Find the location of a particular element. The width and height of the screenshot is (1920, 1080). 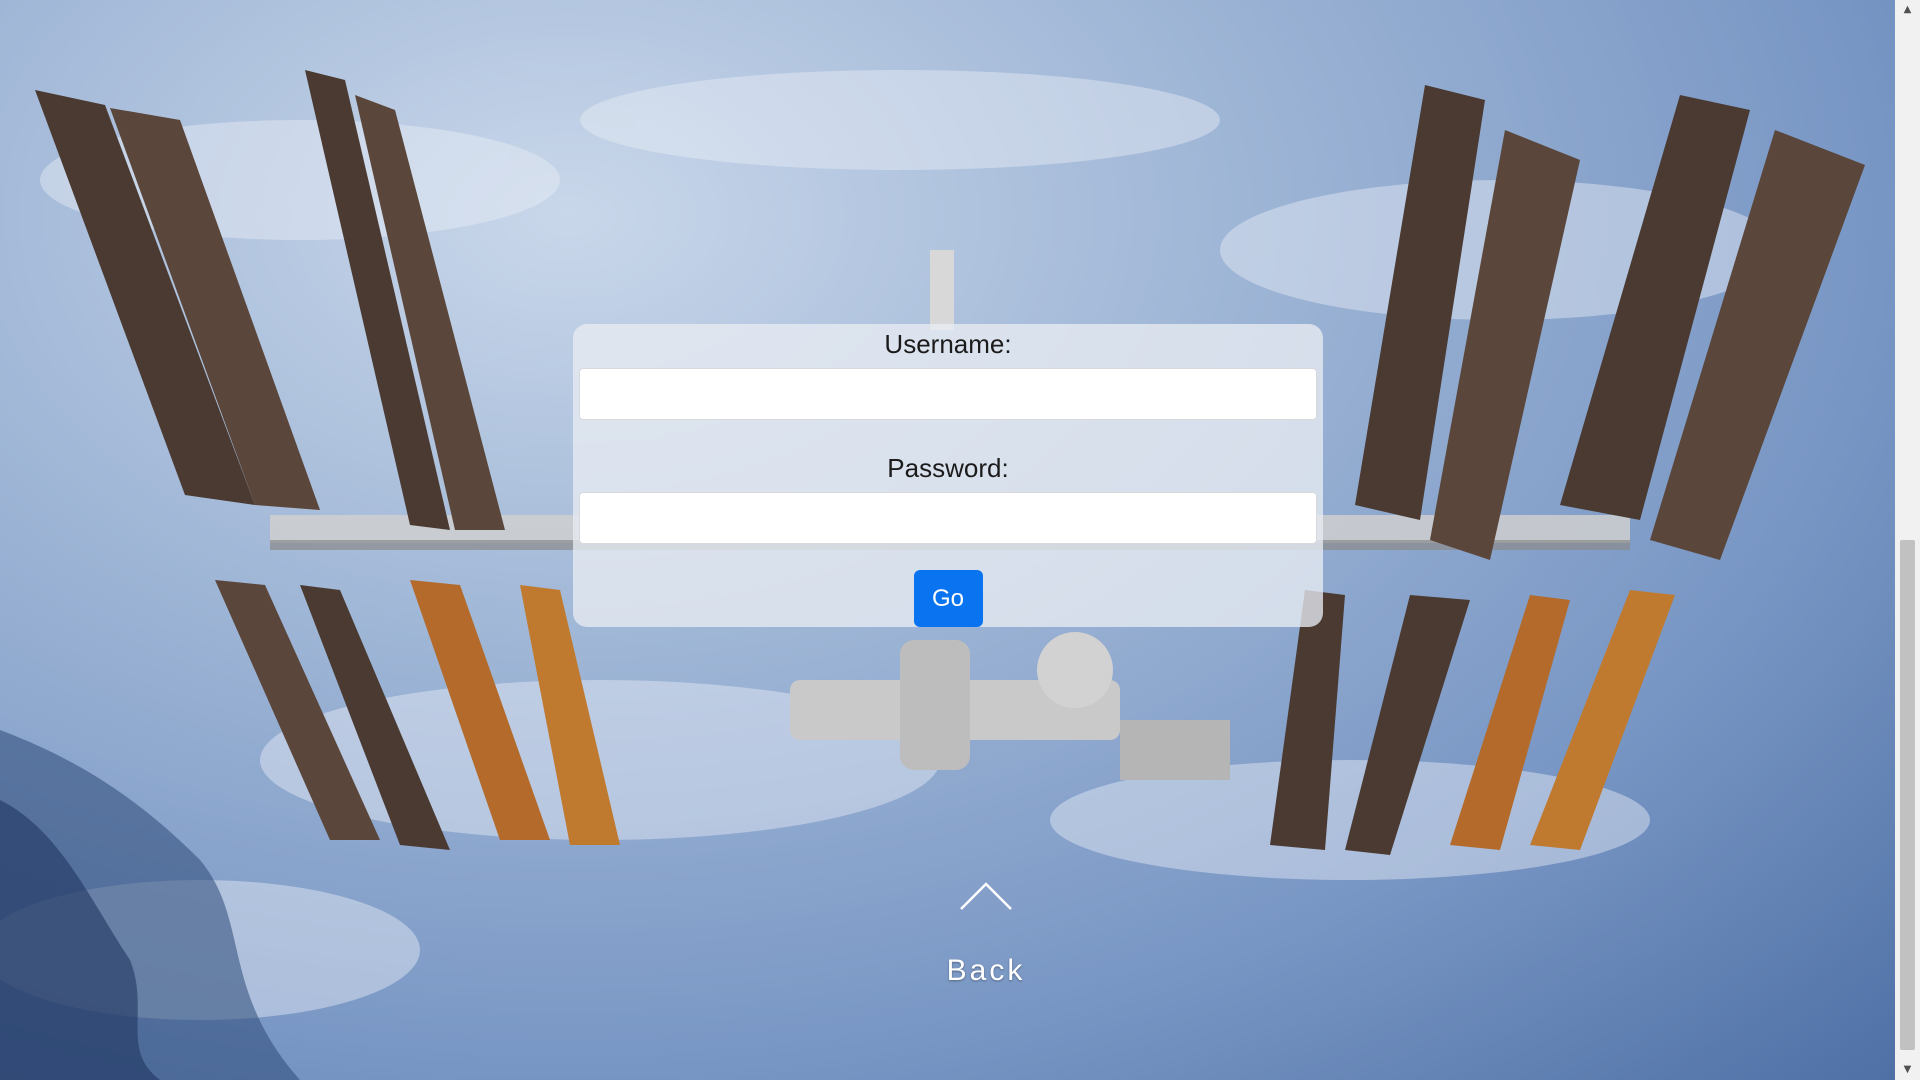

password-input is located at coordinates (948, 518).